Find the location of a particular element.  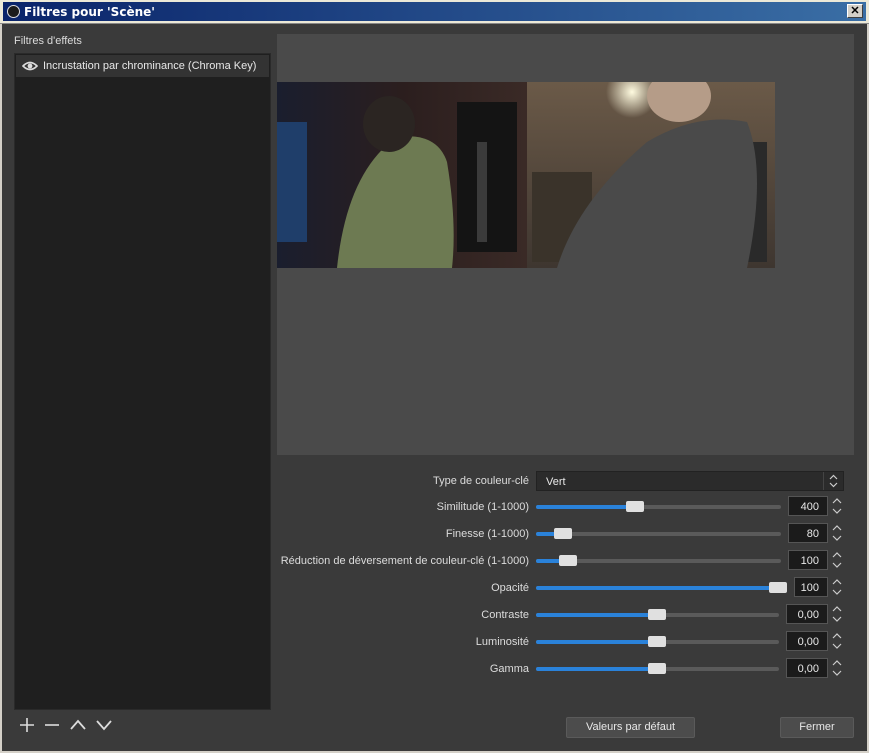

opacity-label: Opacité is located at coordinates (510, 588).